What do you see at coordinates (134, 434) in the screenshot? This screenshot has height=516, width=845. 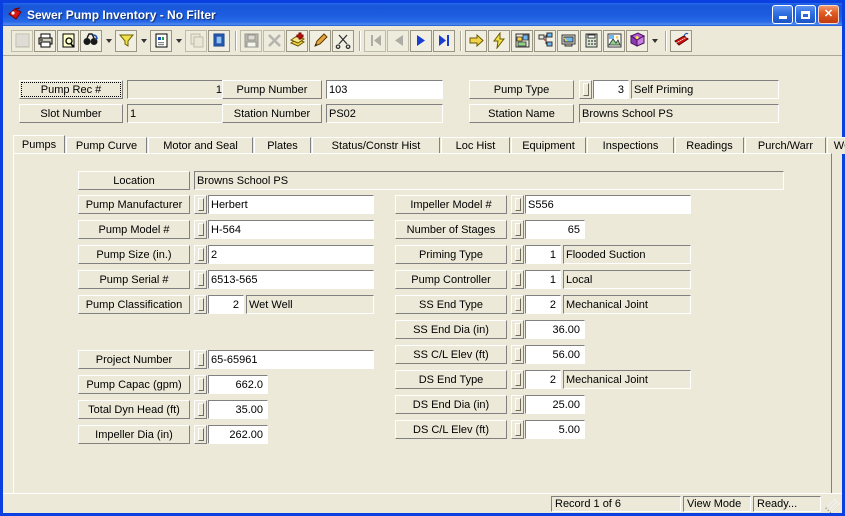 I see `impeller-dia-label: Impeller Dia (in)` at bounding box center [134, 434].